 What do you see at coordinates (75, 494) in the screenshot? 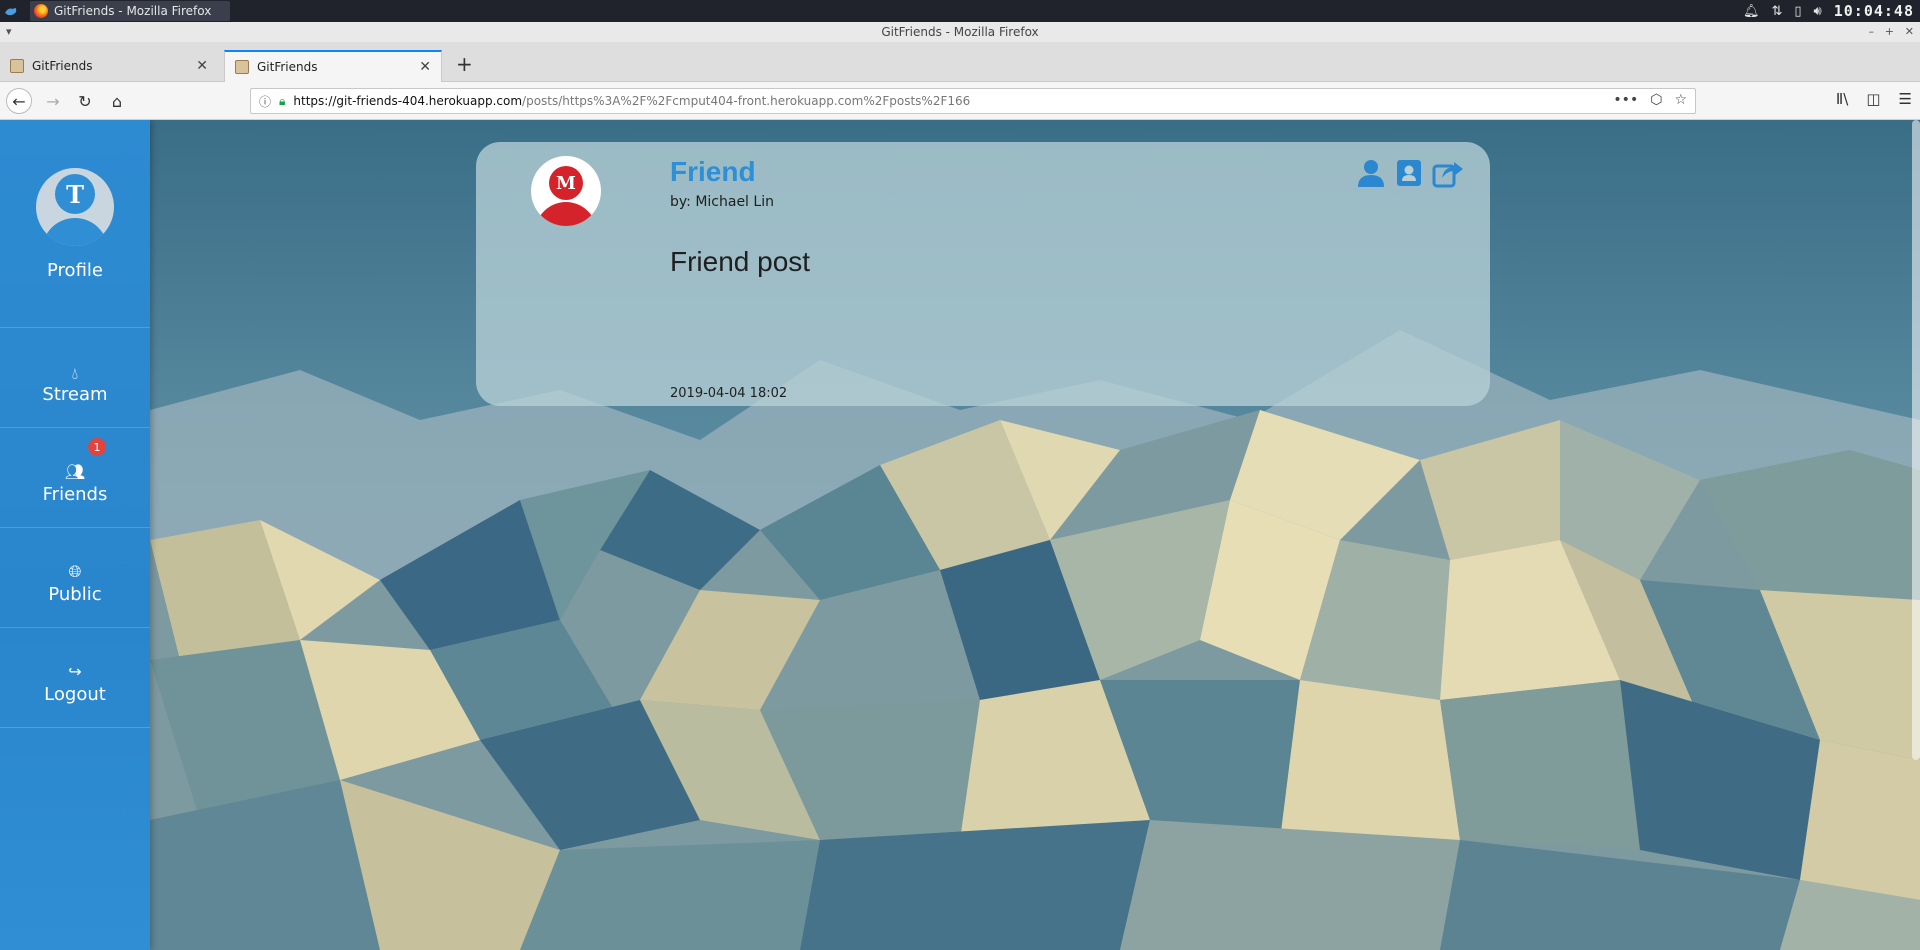
I see `sidebar-item-label: Friends` at bounding box center [75, 494].